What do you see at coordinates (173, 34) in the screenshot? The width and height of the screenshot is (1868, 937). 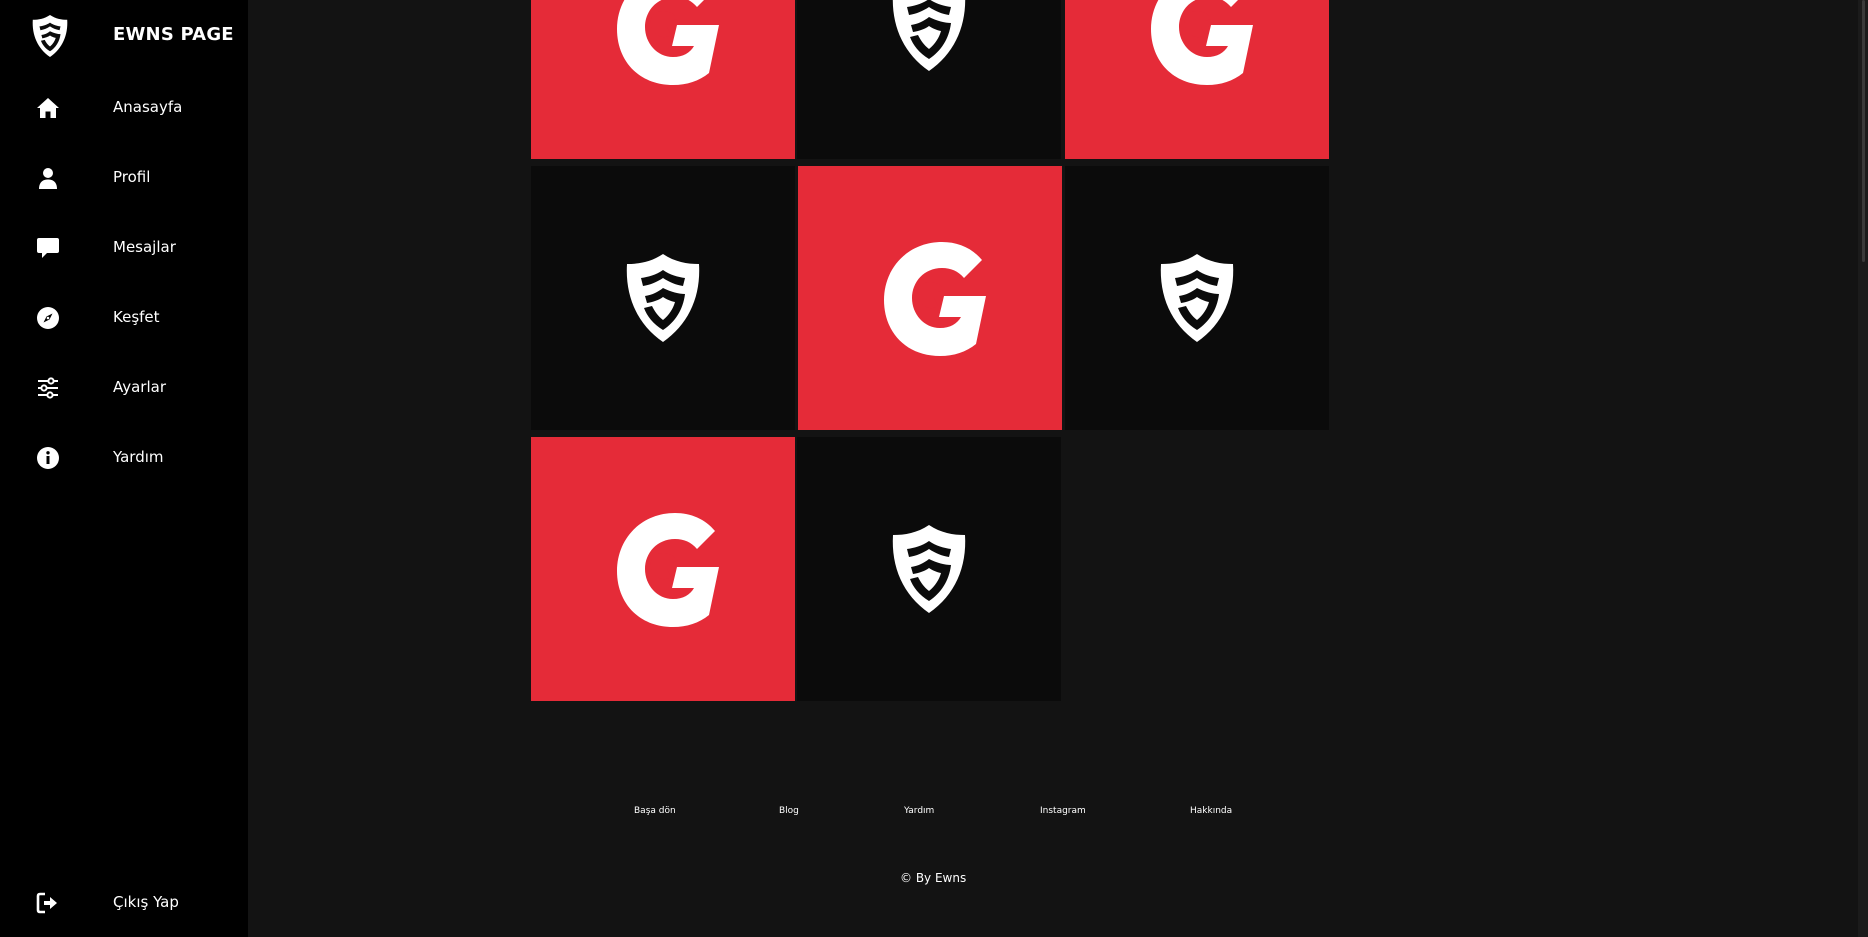 I see `brand-title: EWNS PAGE` at bounding box center [173, 34].